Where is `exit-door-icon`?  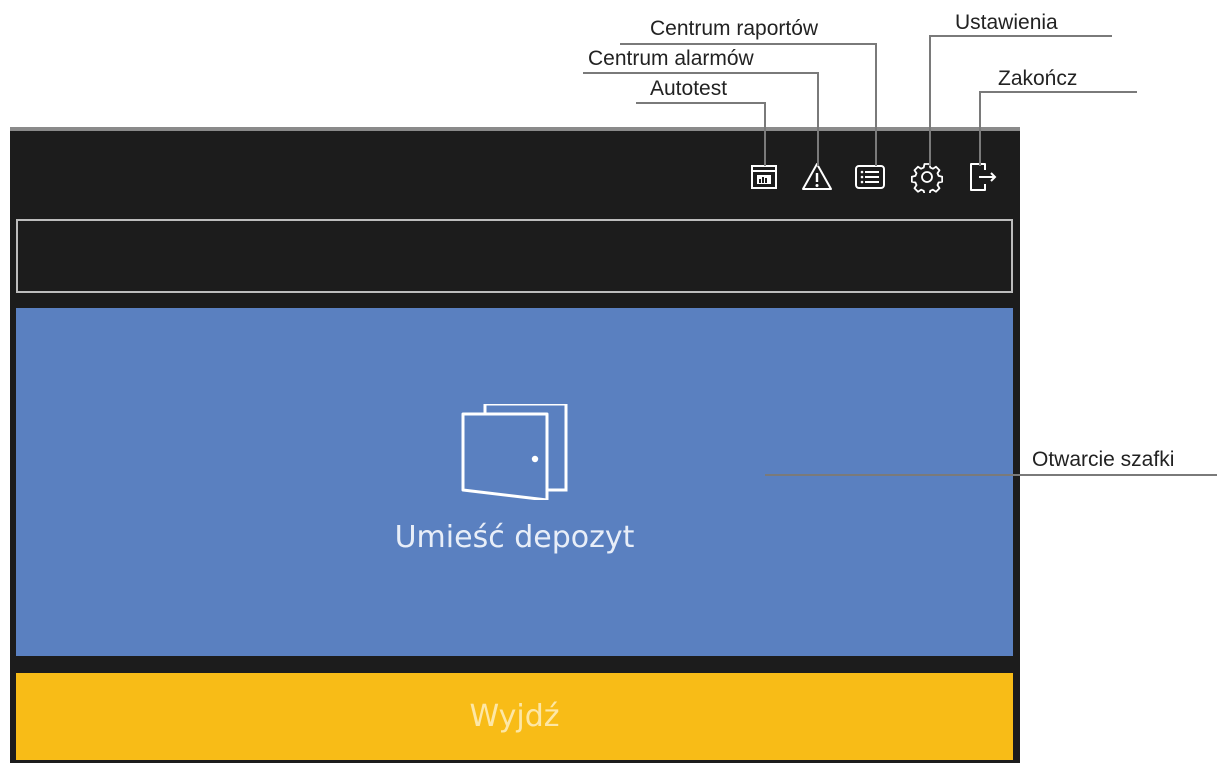
exit-door-icon is located at coordinates (982, 177).